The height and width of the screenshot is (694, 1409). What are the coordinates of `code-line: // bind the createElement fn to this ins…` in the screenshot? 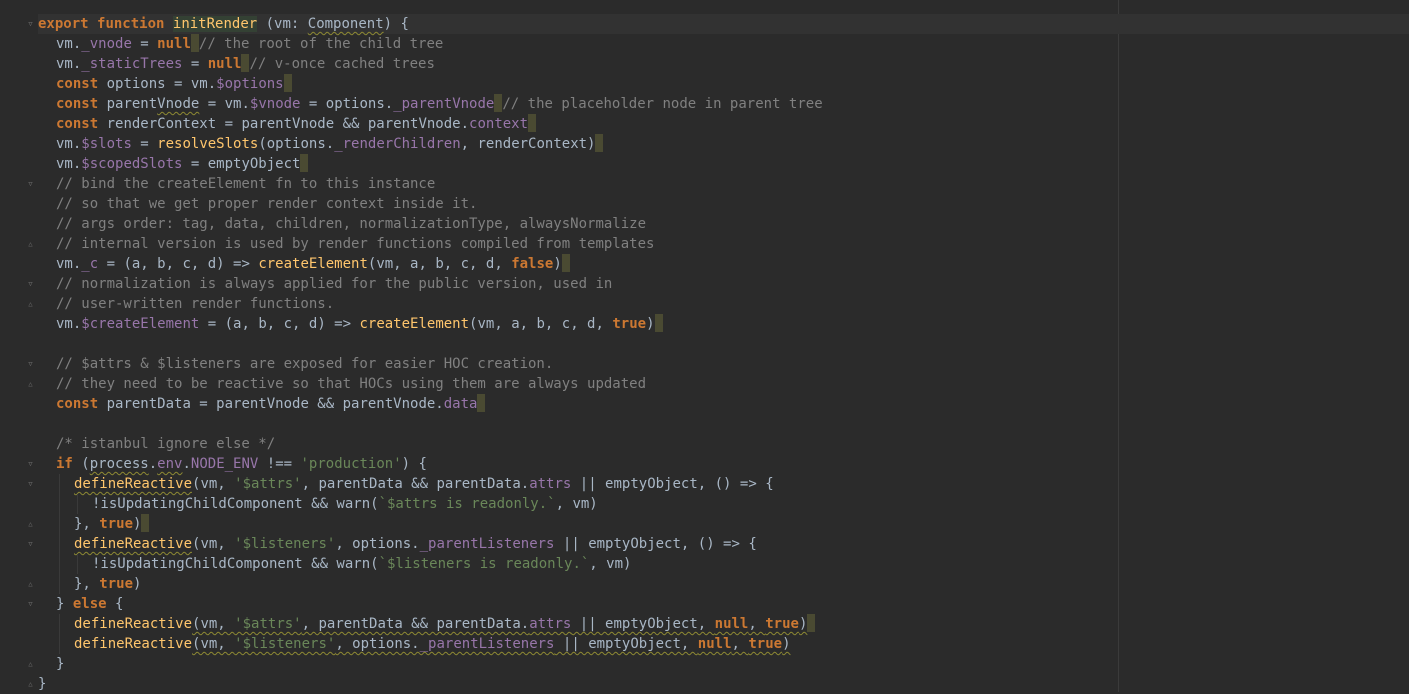 It's located at (723, 184).